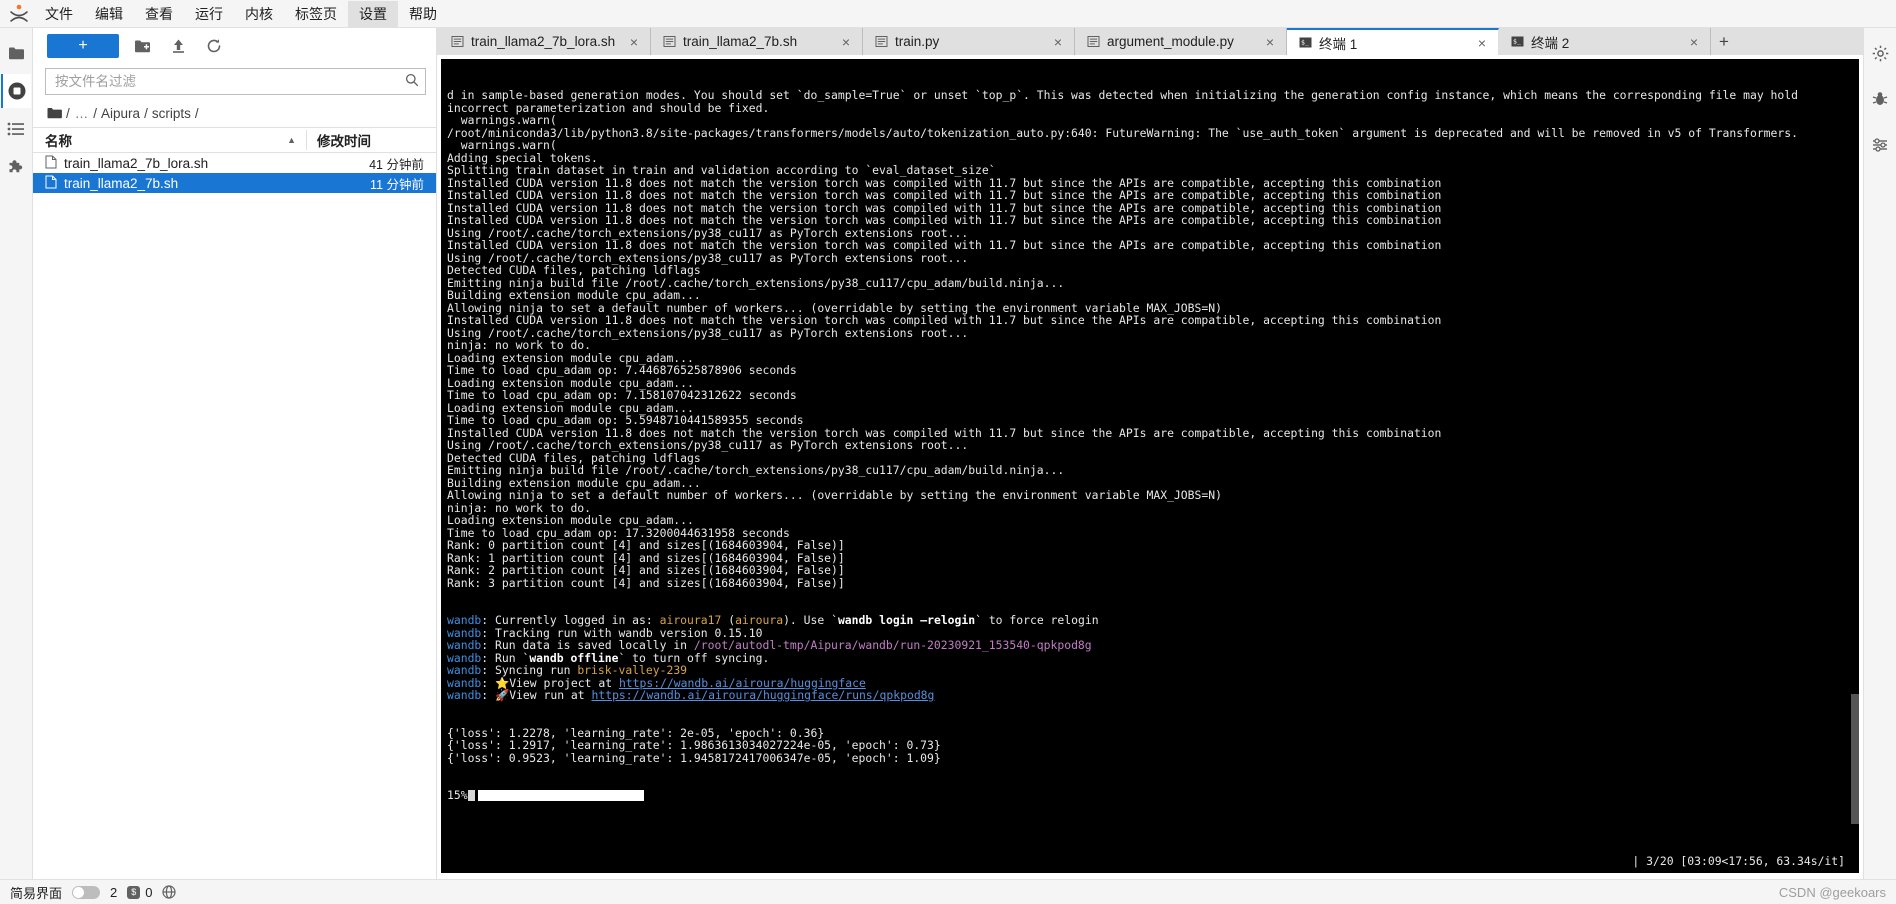 The width and height of the screenshot is (1896, 904). I want to click on file-list-header: 名称 ▲ 修改时间, so click(234, 140).